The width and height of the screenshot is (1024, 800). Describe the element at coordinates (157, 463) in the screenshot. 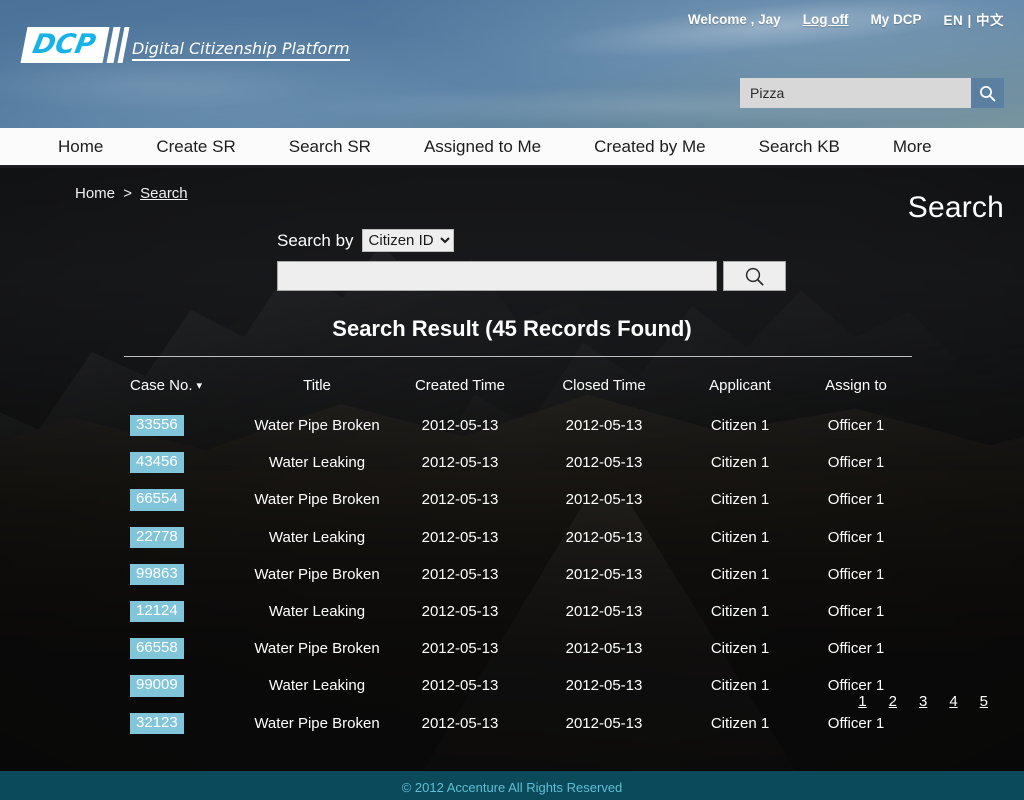

I see `case-no-link: 43456` at that location.